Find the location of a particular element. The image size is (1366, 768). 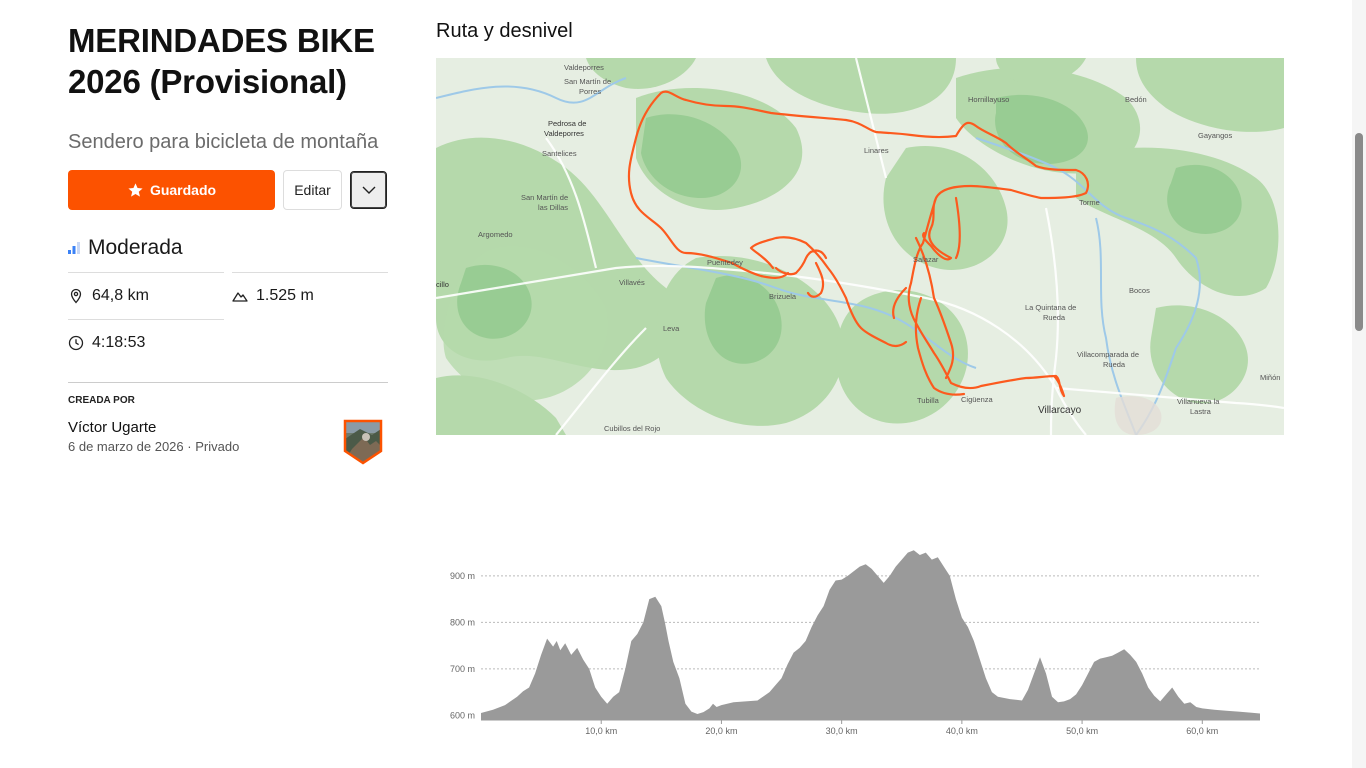

creator-name: Víctor Ugarte is located at coordinates (153, 427).